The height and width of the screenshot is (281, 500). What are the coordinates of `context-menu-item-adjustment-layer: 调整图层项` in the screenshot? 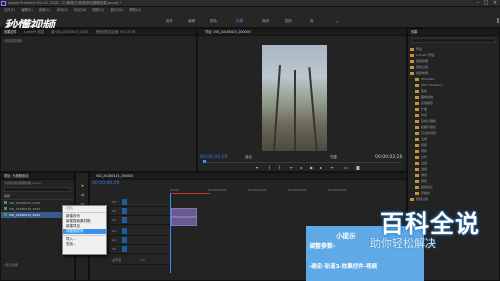 It's located at (84, 231).